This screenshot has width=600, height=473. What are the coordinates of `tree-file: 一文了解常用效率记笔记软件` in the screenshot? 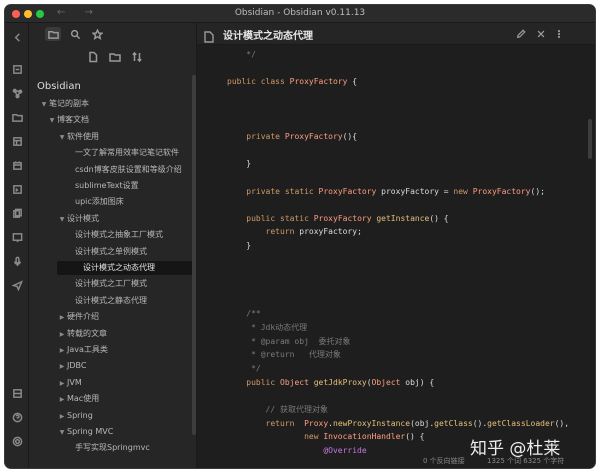 It's located at (113, 153).